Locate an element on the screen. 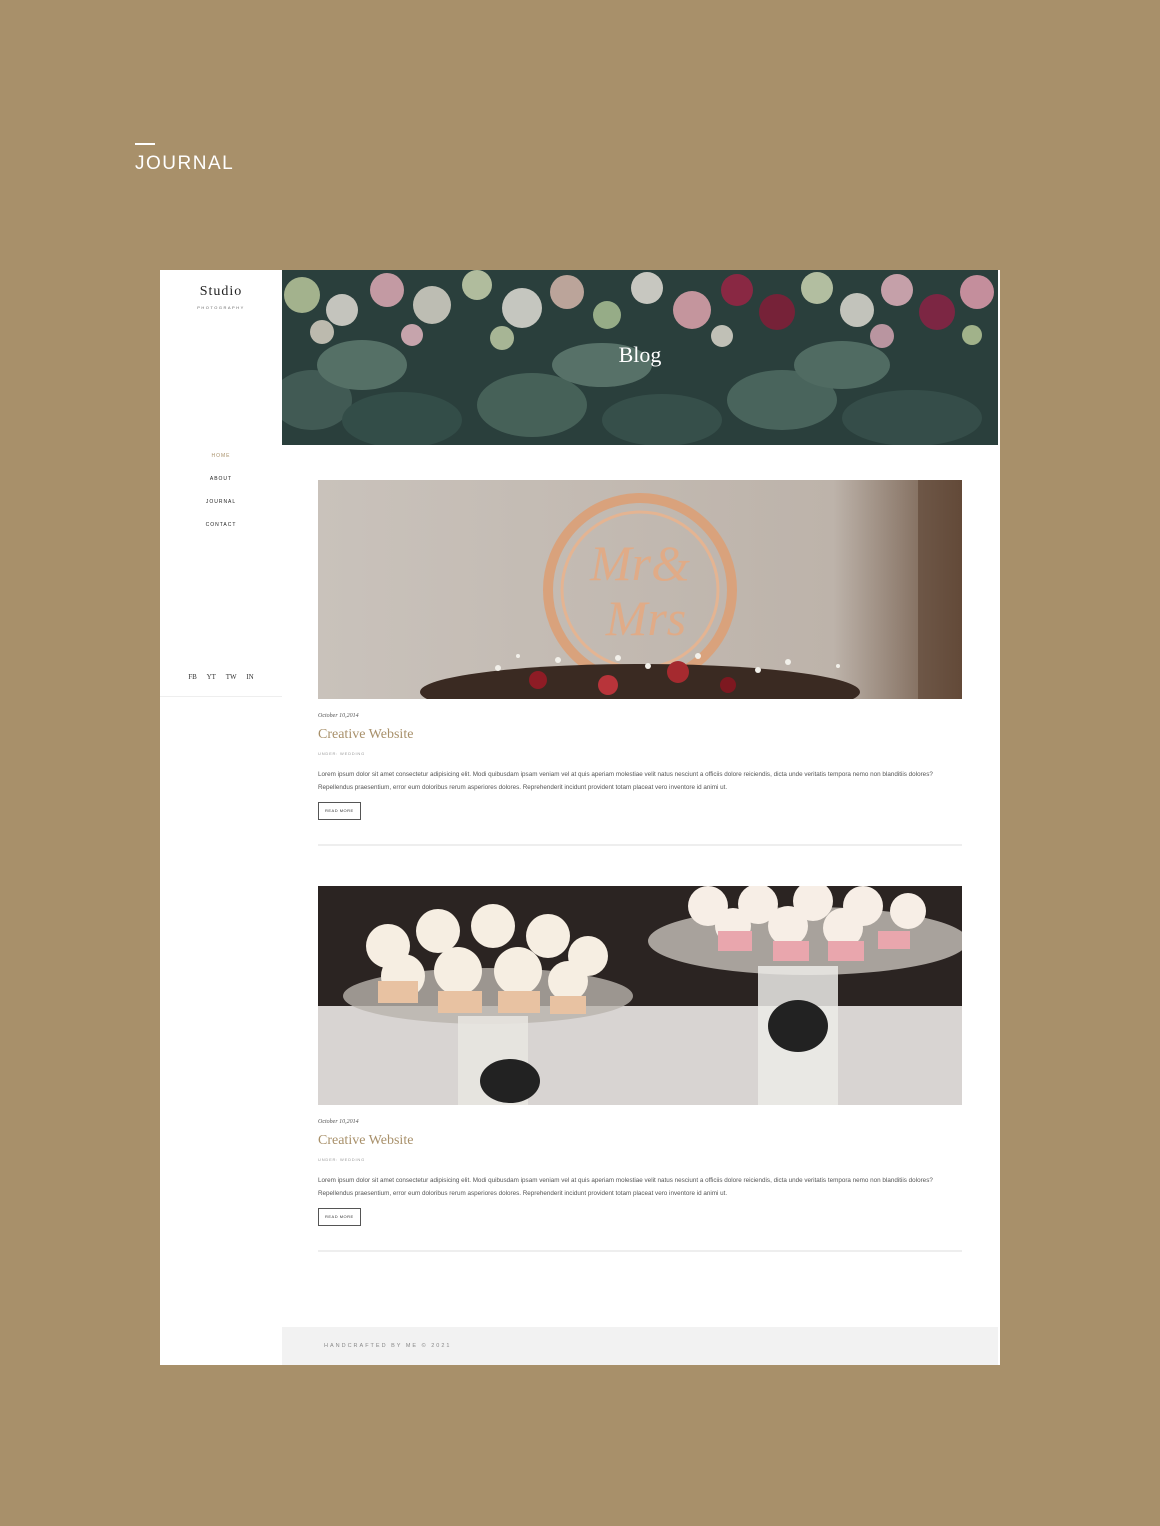 Image resolution: width=1160 pixels, height=1526 pixels. heading-dash is located at coordinates (145, 144).